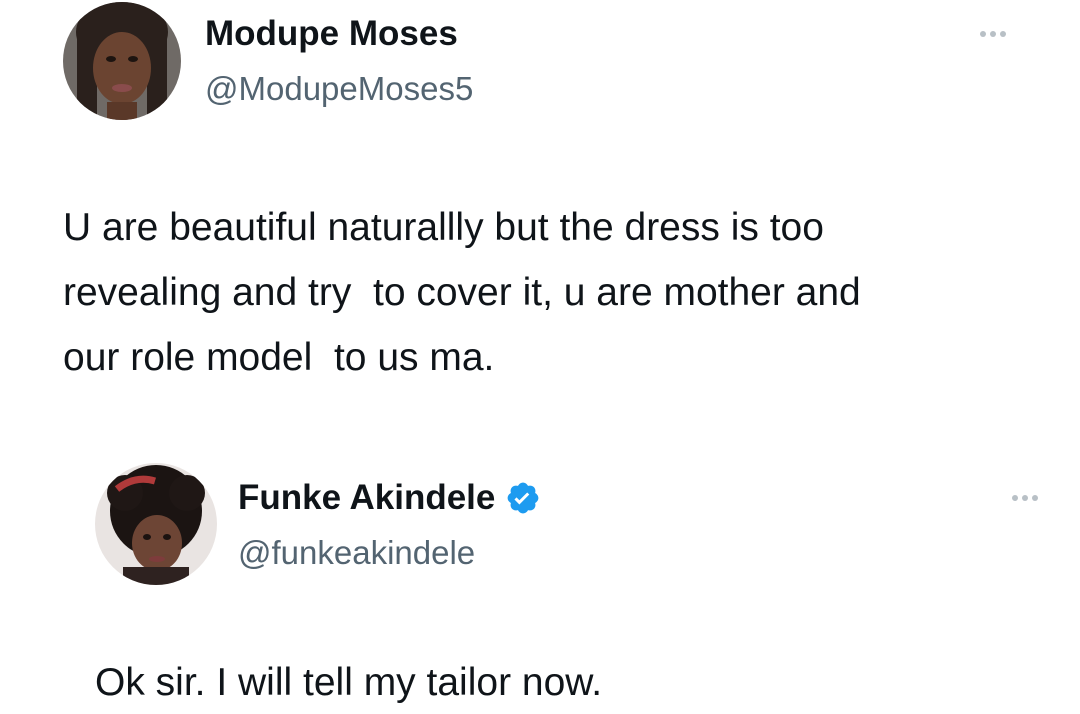  I want to click on tweet-text: Ok sir. I will tell my tailor now., so click(349, 682).